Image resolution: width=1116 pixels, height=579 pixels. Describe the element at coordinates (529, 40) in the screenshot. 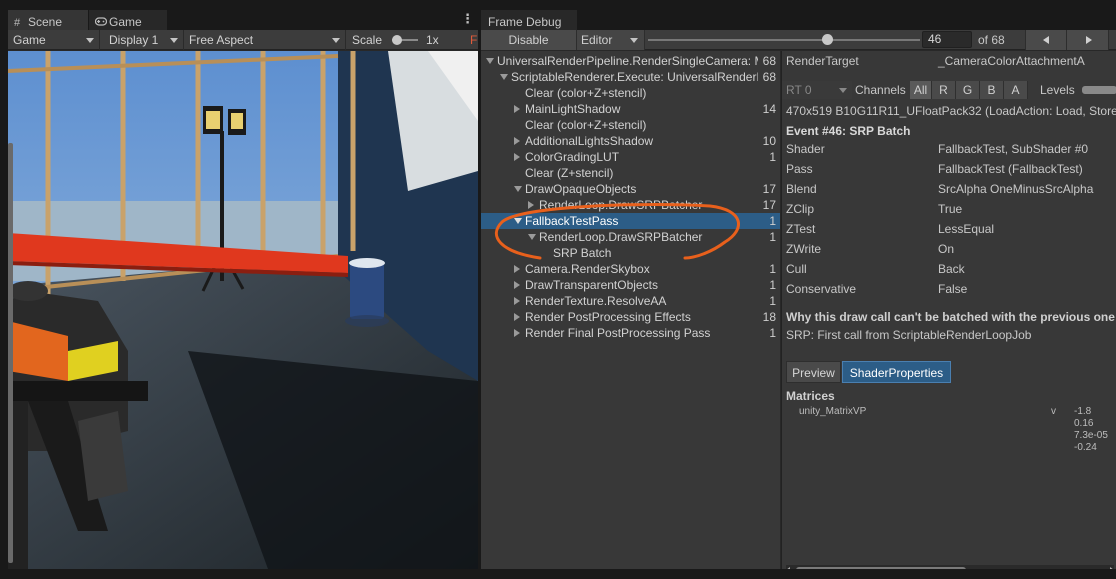

I see `disable-button: Disable` at that location.